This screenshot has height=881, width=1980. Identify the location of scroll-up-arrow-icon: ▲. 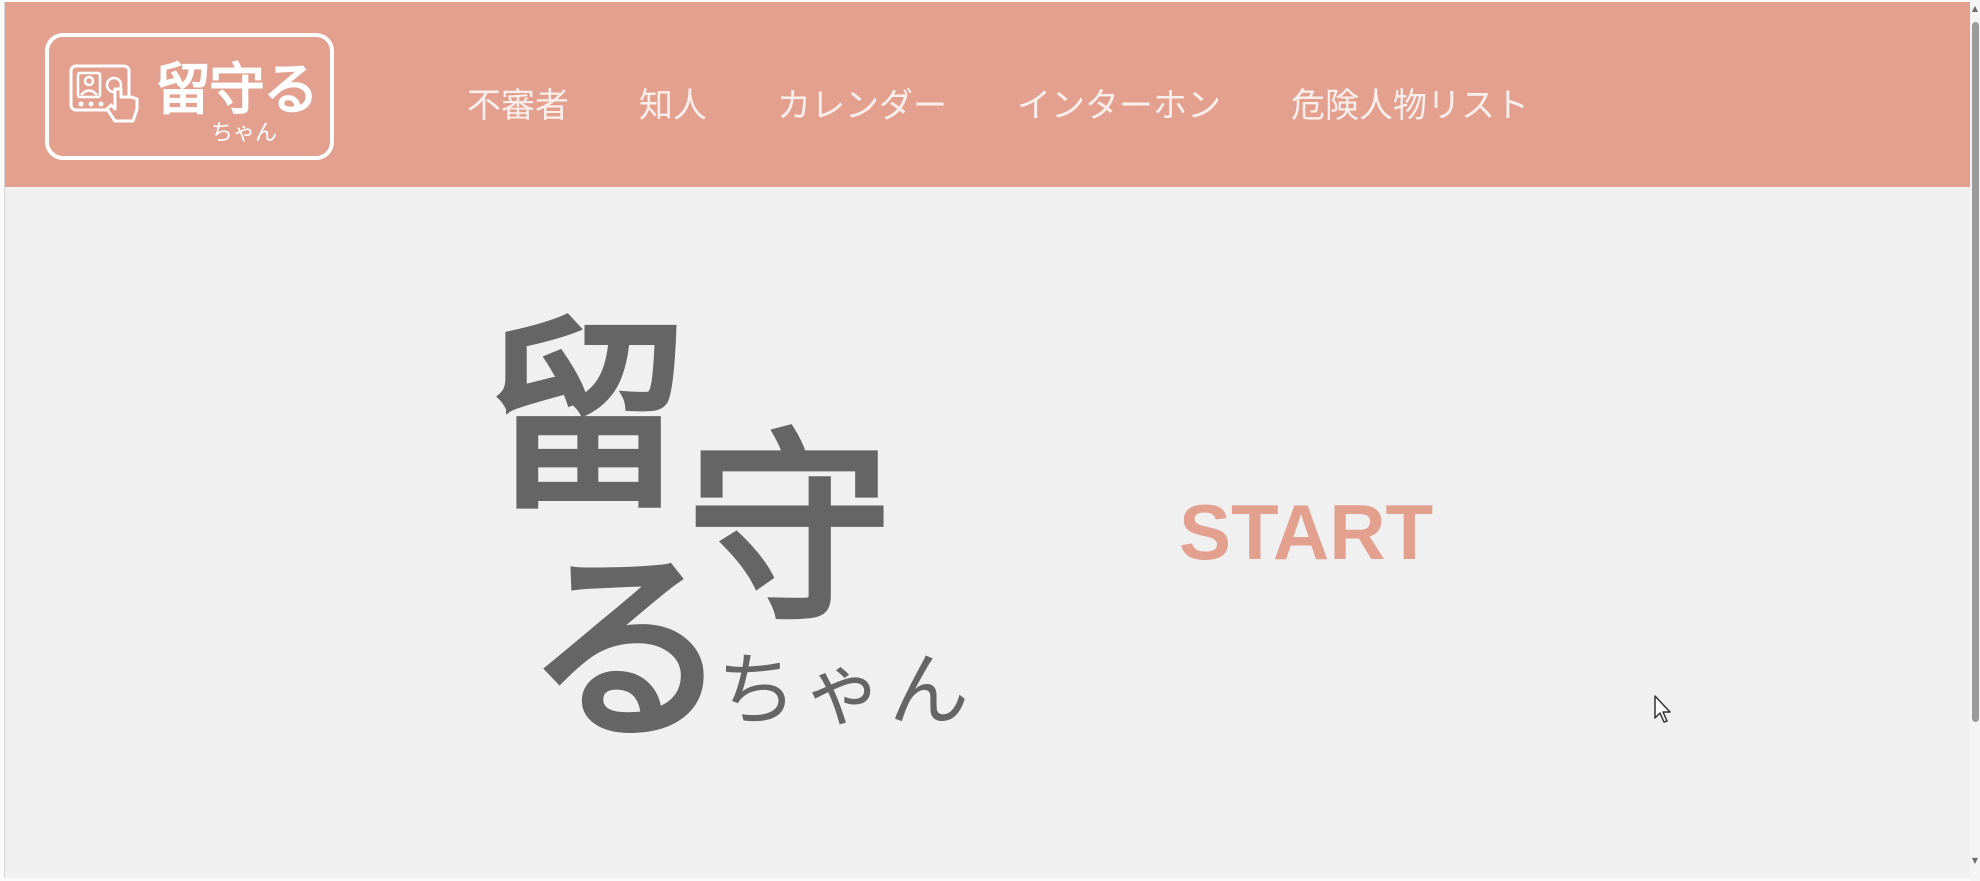
(1975, 9).